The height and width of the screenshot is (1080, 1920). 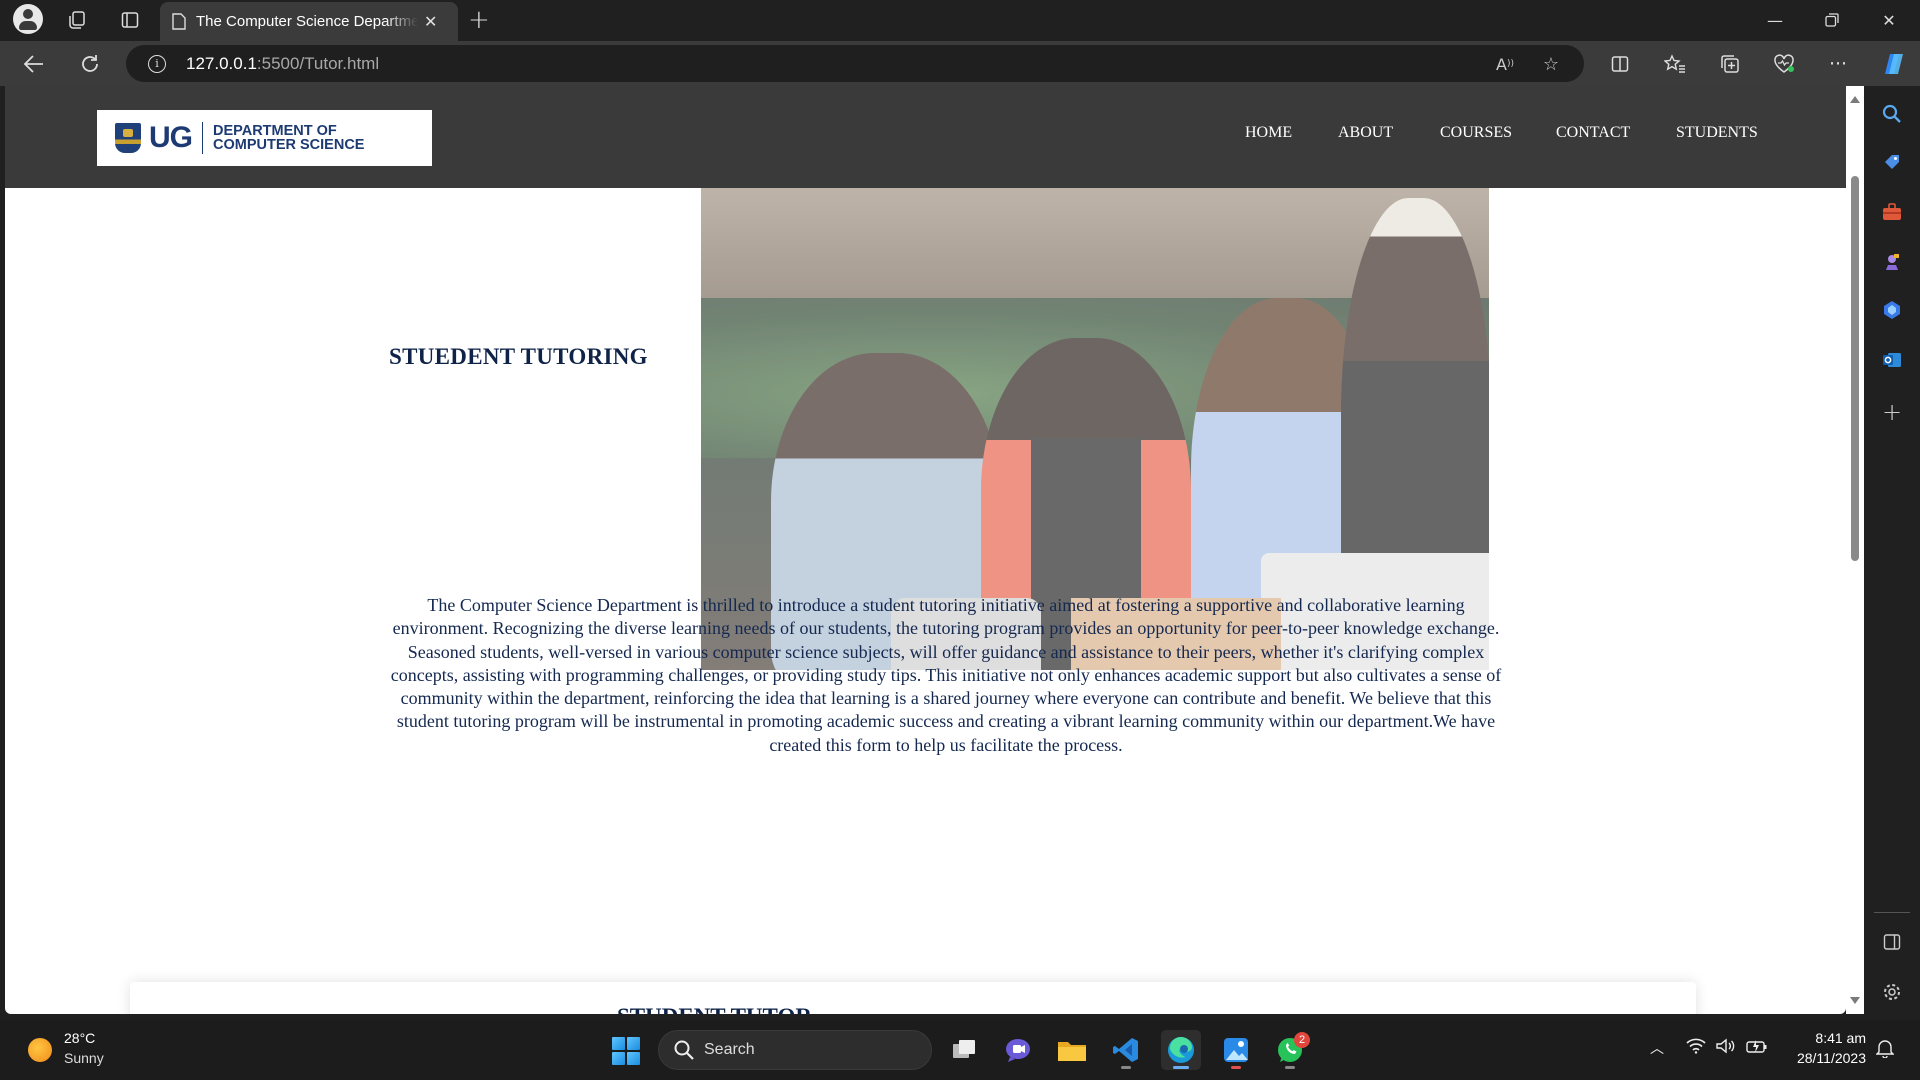 I want to click on wifi-icon, so click(x=1696, y=1048).